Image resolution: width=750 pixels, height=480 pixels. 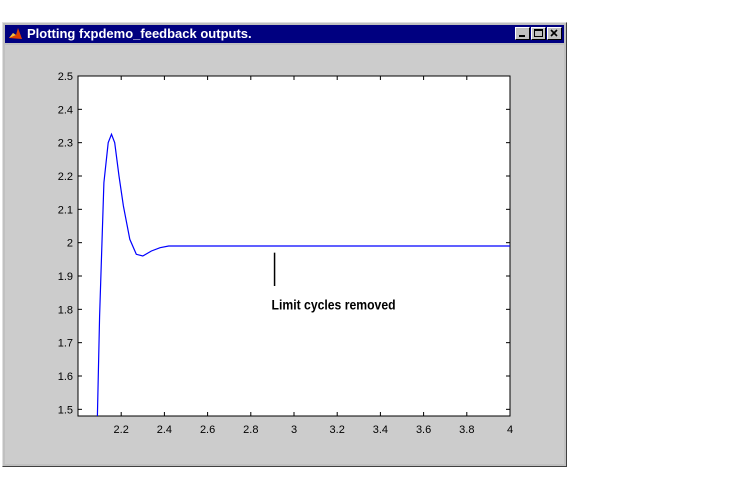 What do you see at coordinates (65, 177) in the screenshot?
I see `y-tick-label: 2.2` at bounding box center [65, 177].